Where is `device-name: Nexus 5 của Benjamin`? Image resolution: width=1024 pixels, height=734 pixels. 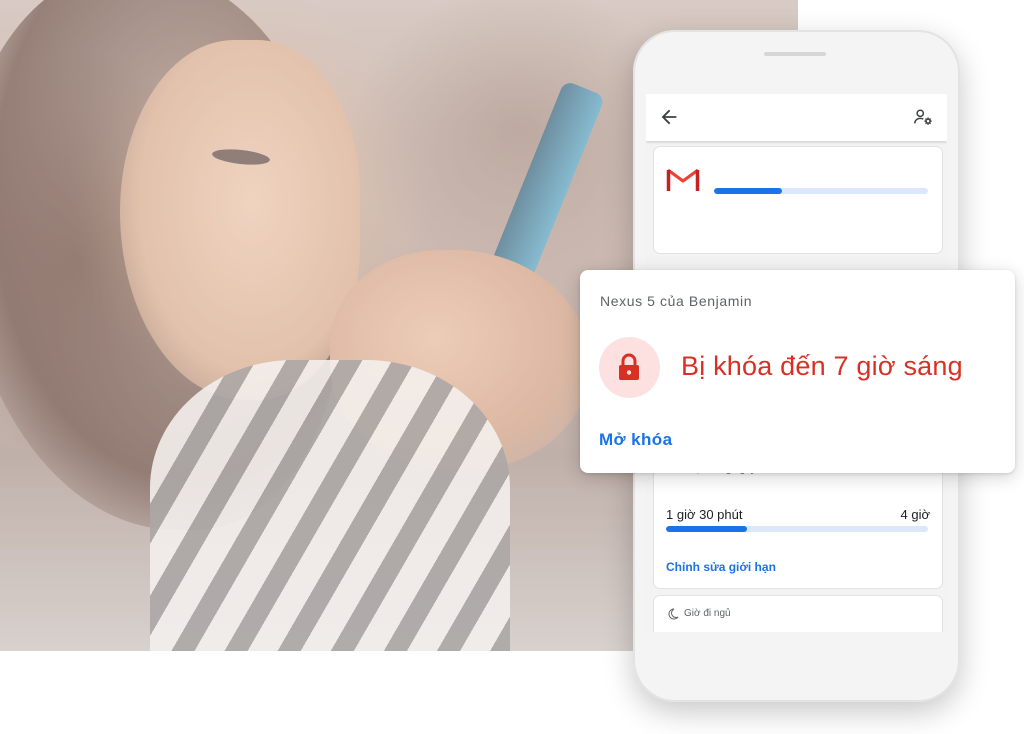
device-name: Nexus 5 của Benjamin is located at coordinates (676, 301).